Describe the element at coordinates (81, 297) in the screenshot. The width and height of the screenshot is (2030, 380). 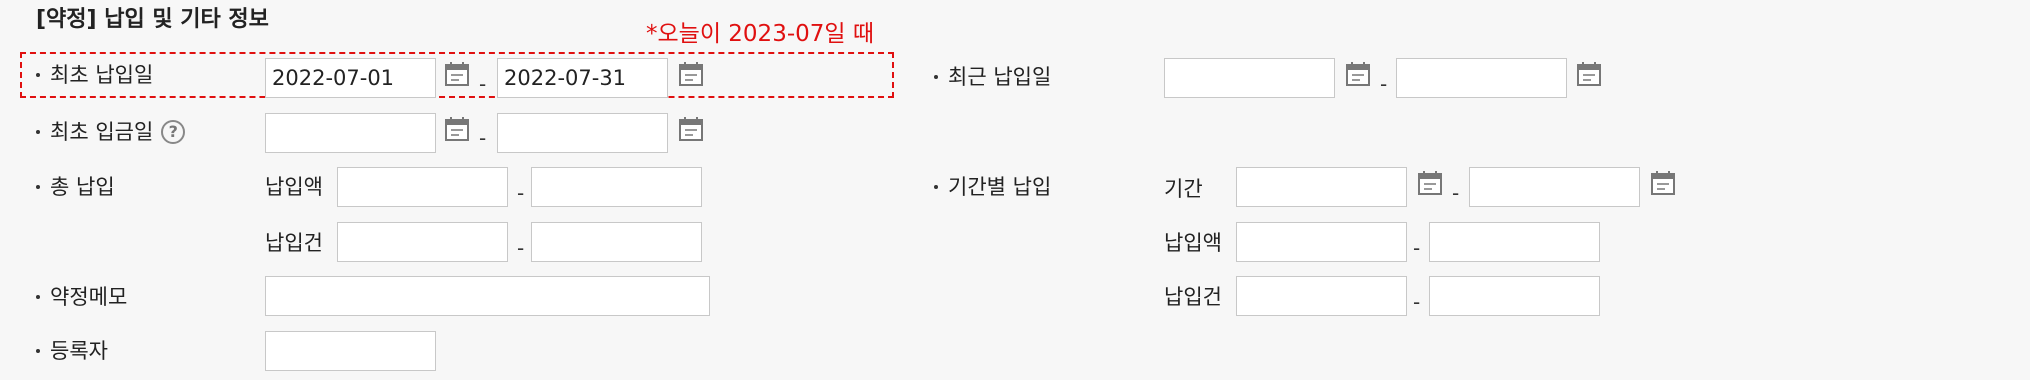
I see `pledge-memo-label: 약정메모` at that location.